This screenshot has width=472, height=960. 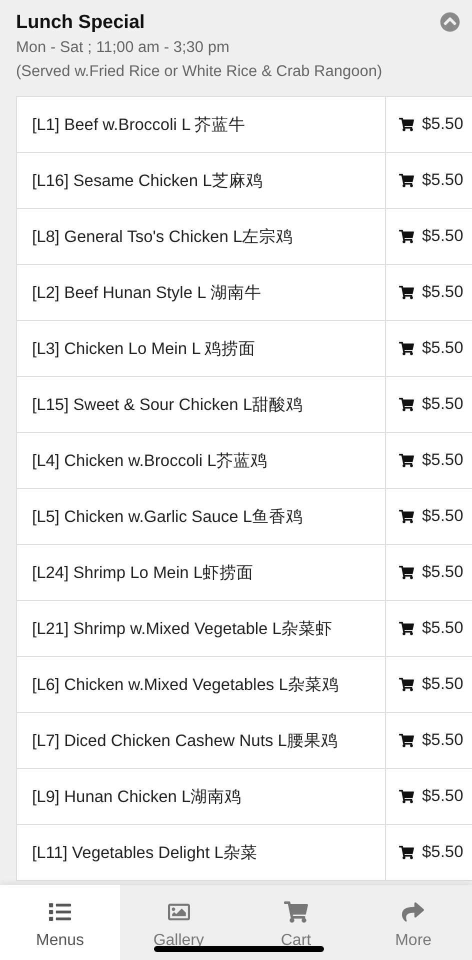 I want to click on nav-tab: More, so click(x=413, y=922).